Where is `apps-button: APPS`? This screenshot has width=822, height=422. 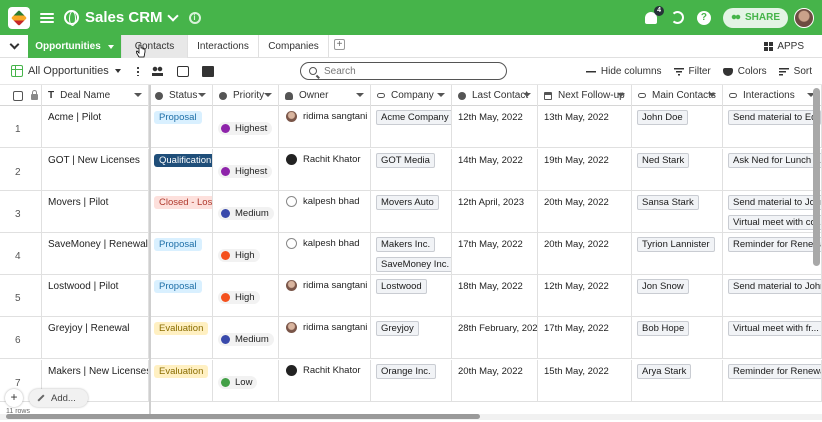
apps-button: APPS is located at coordinates (784, 46).